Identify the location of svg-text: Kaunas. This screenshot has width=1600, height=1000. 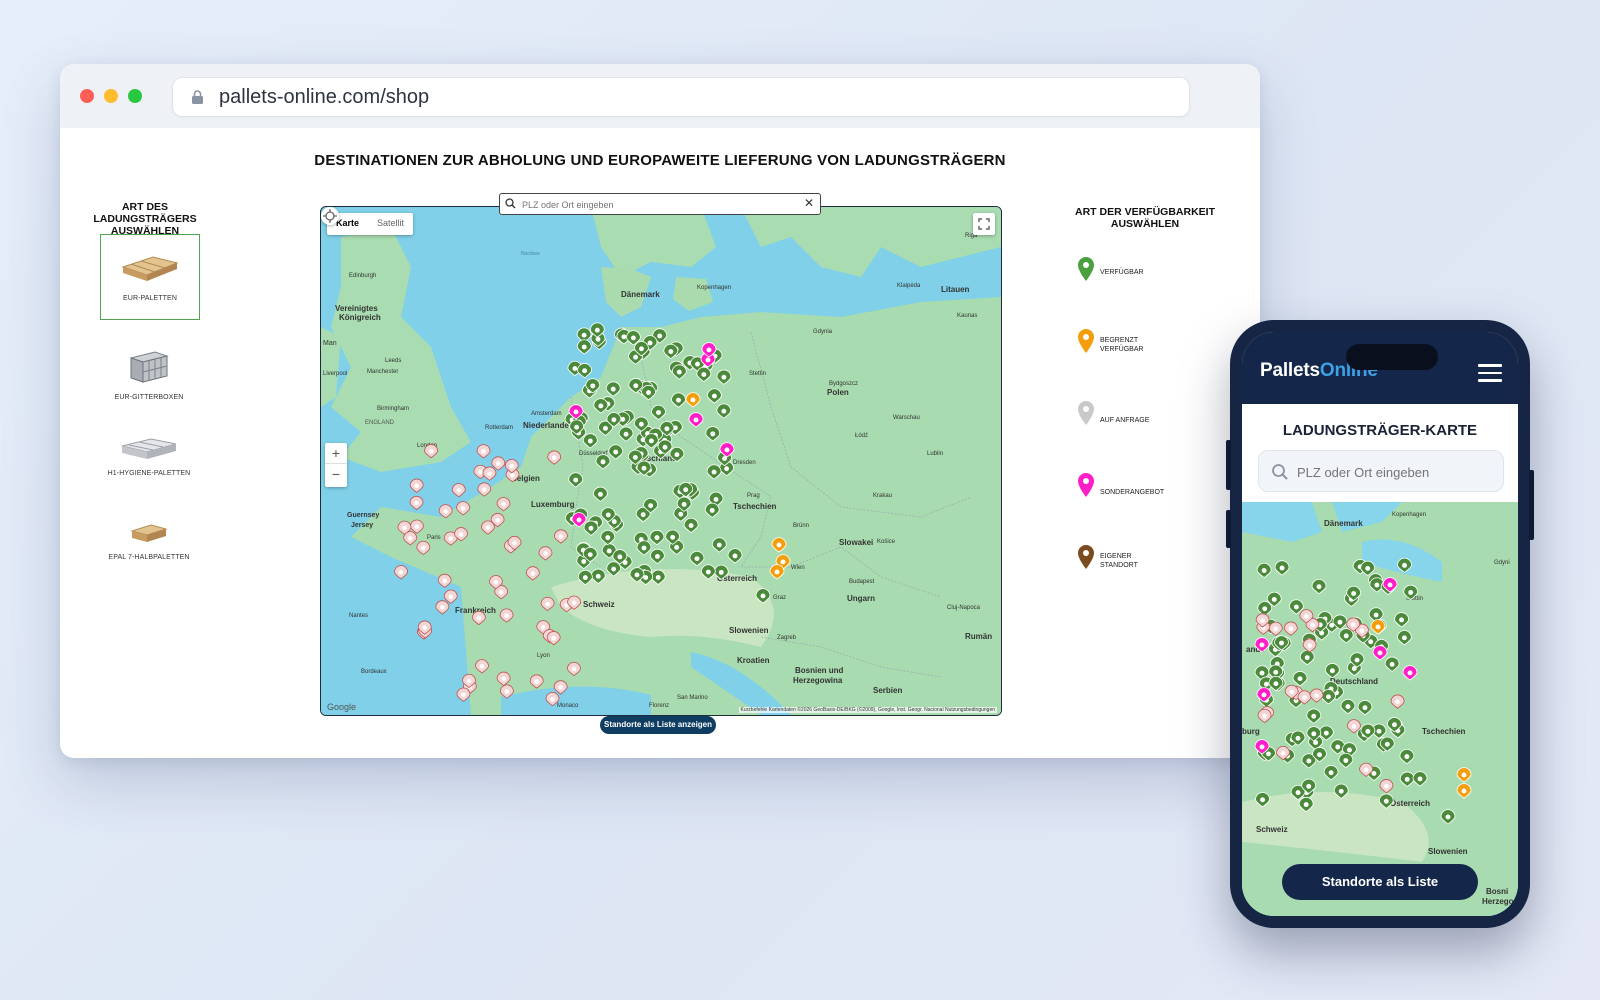
(967, 316).